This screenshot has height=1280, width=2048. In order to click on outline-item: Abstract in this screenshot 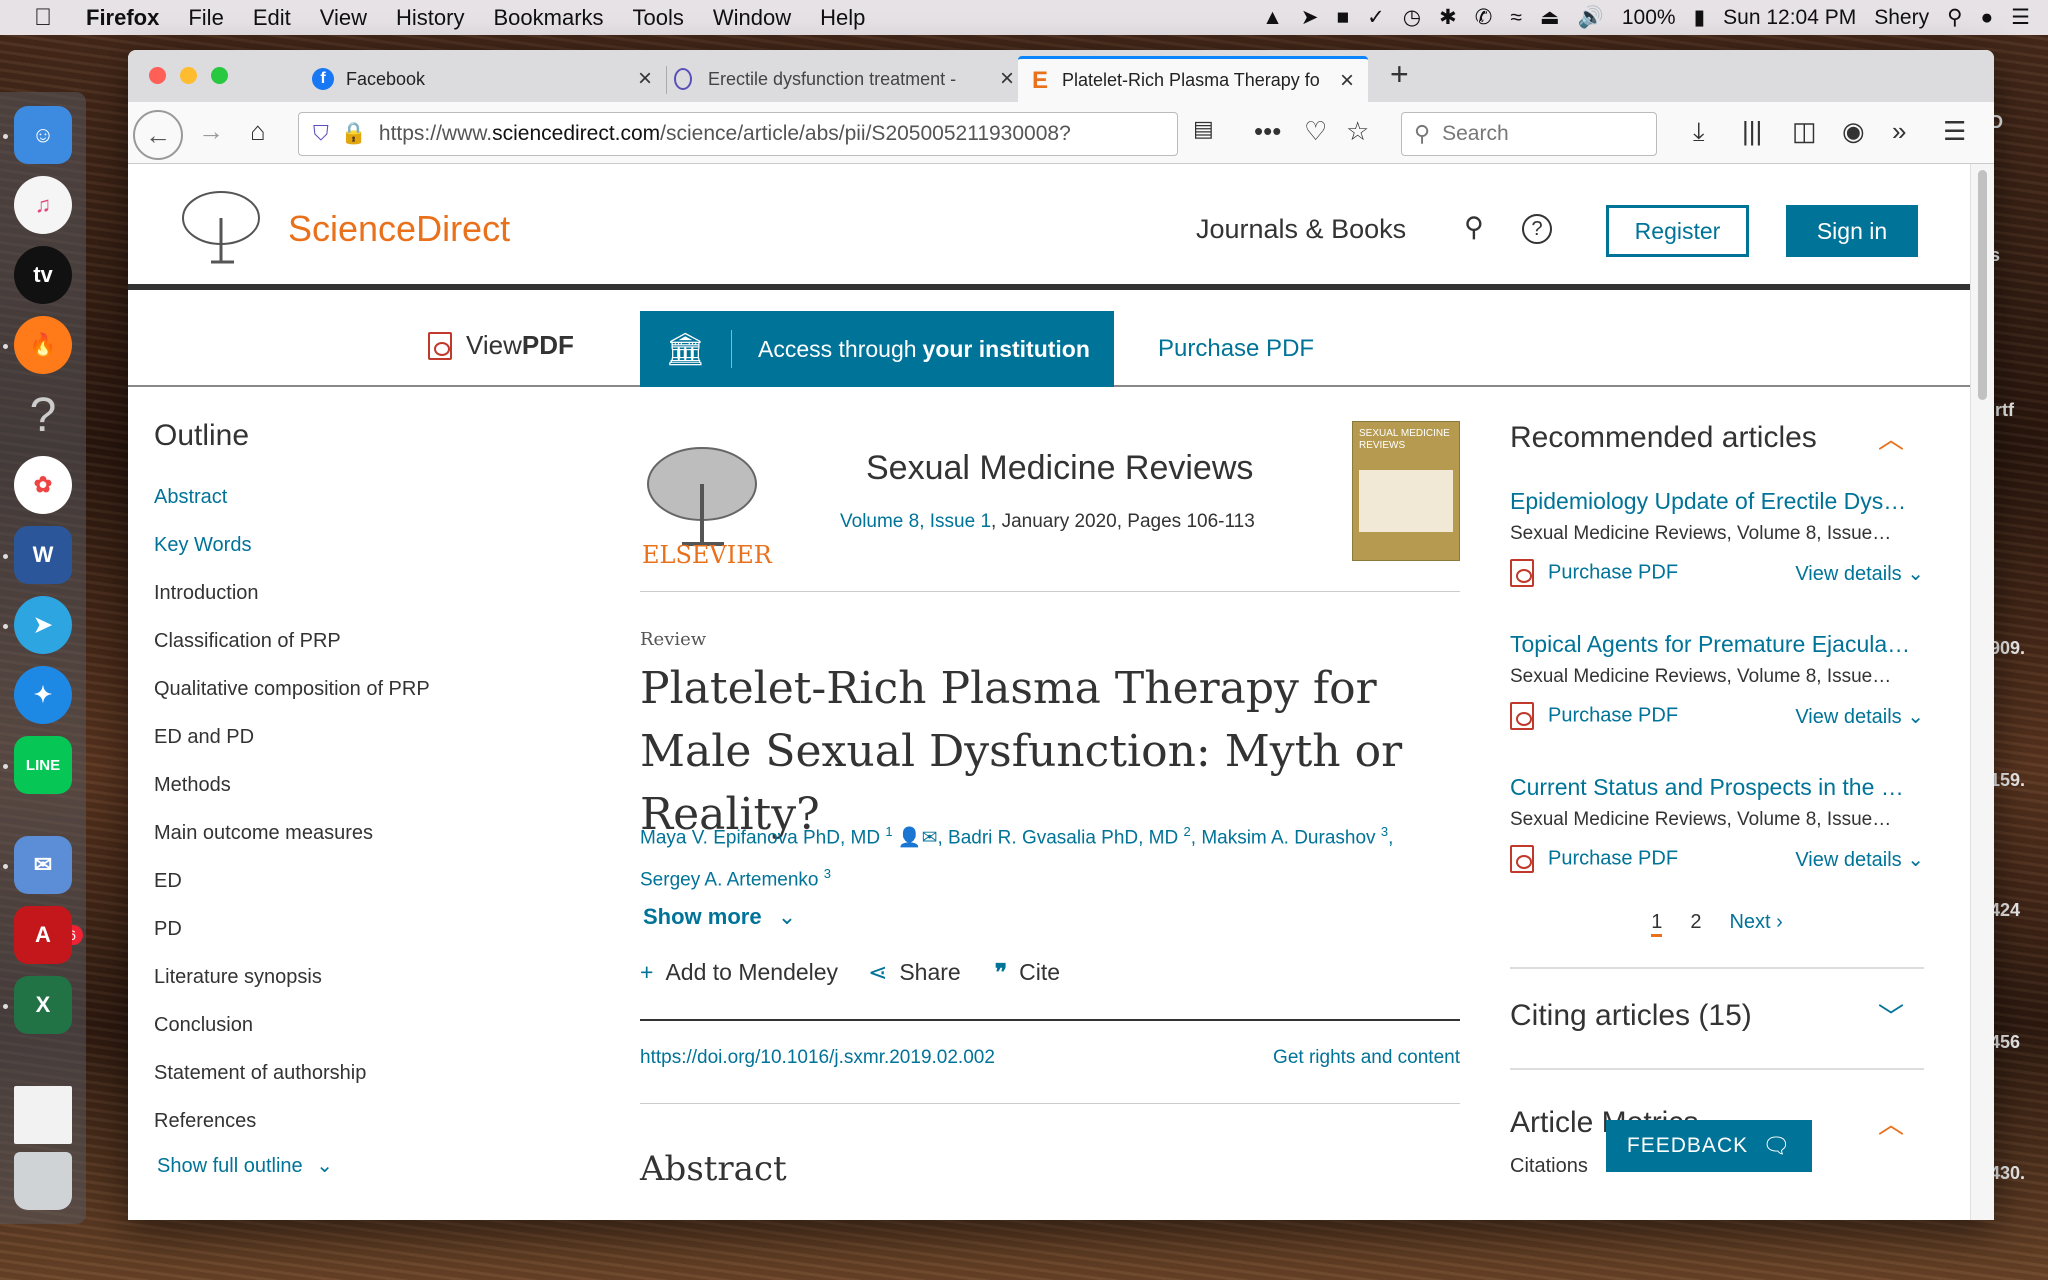, I will do `click(344, 497)`.